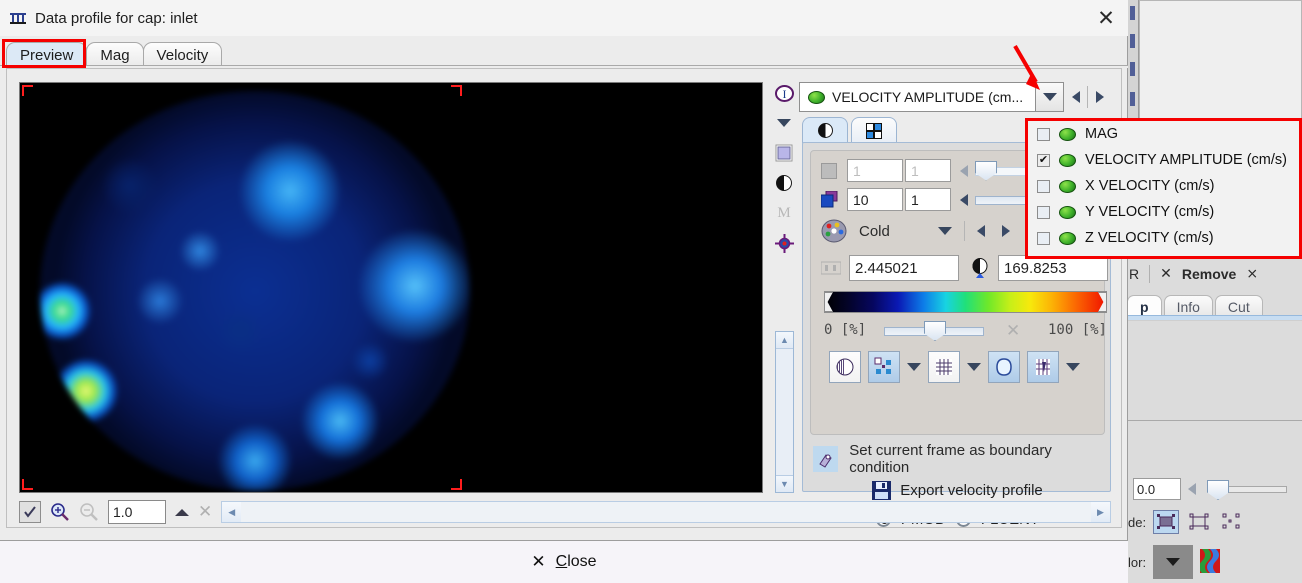  What do you see at coordinates (89, 512) in the screenshot?
I see `zoom-out-icon` at bounding box center [89, 512].